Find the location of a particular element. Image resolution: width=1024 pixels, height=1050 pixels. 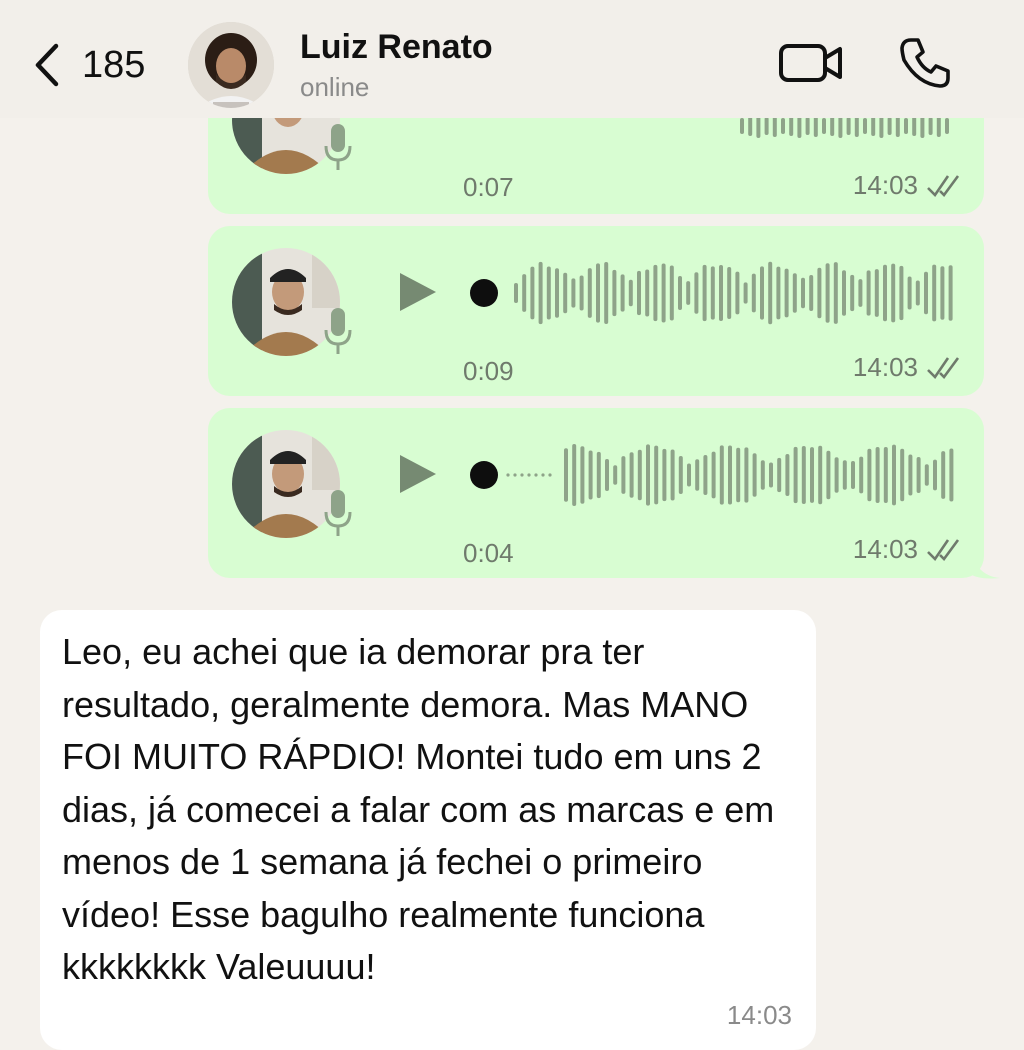

voice-duration: 0:04 is located at coordinates (488, 553).